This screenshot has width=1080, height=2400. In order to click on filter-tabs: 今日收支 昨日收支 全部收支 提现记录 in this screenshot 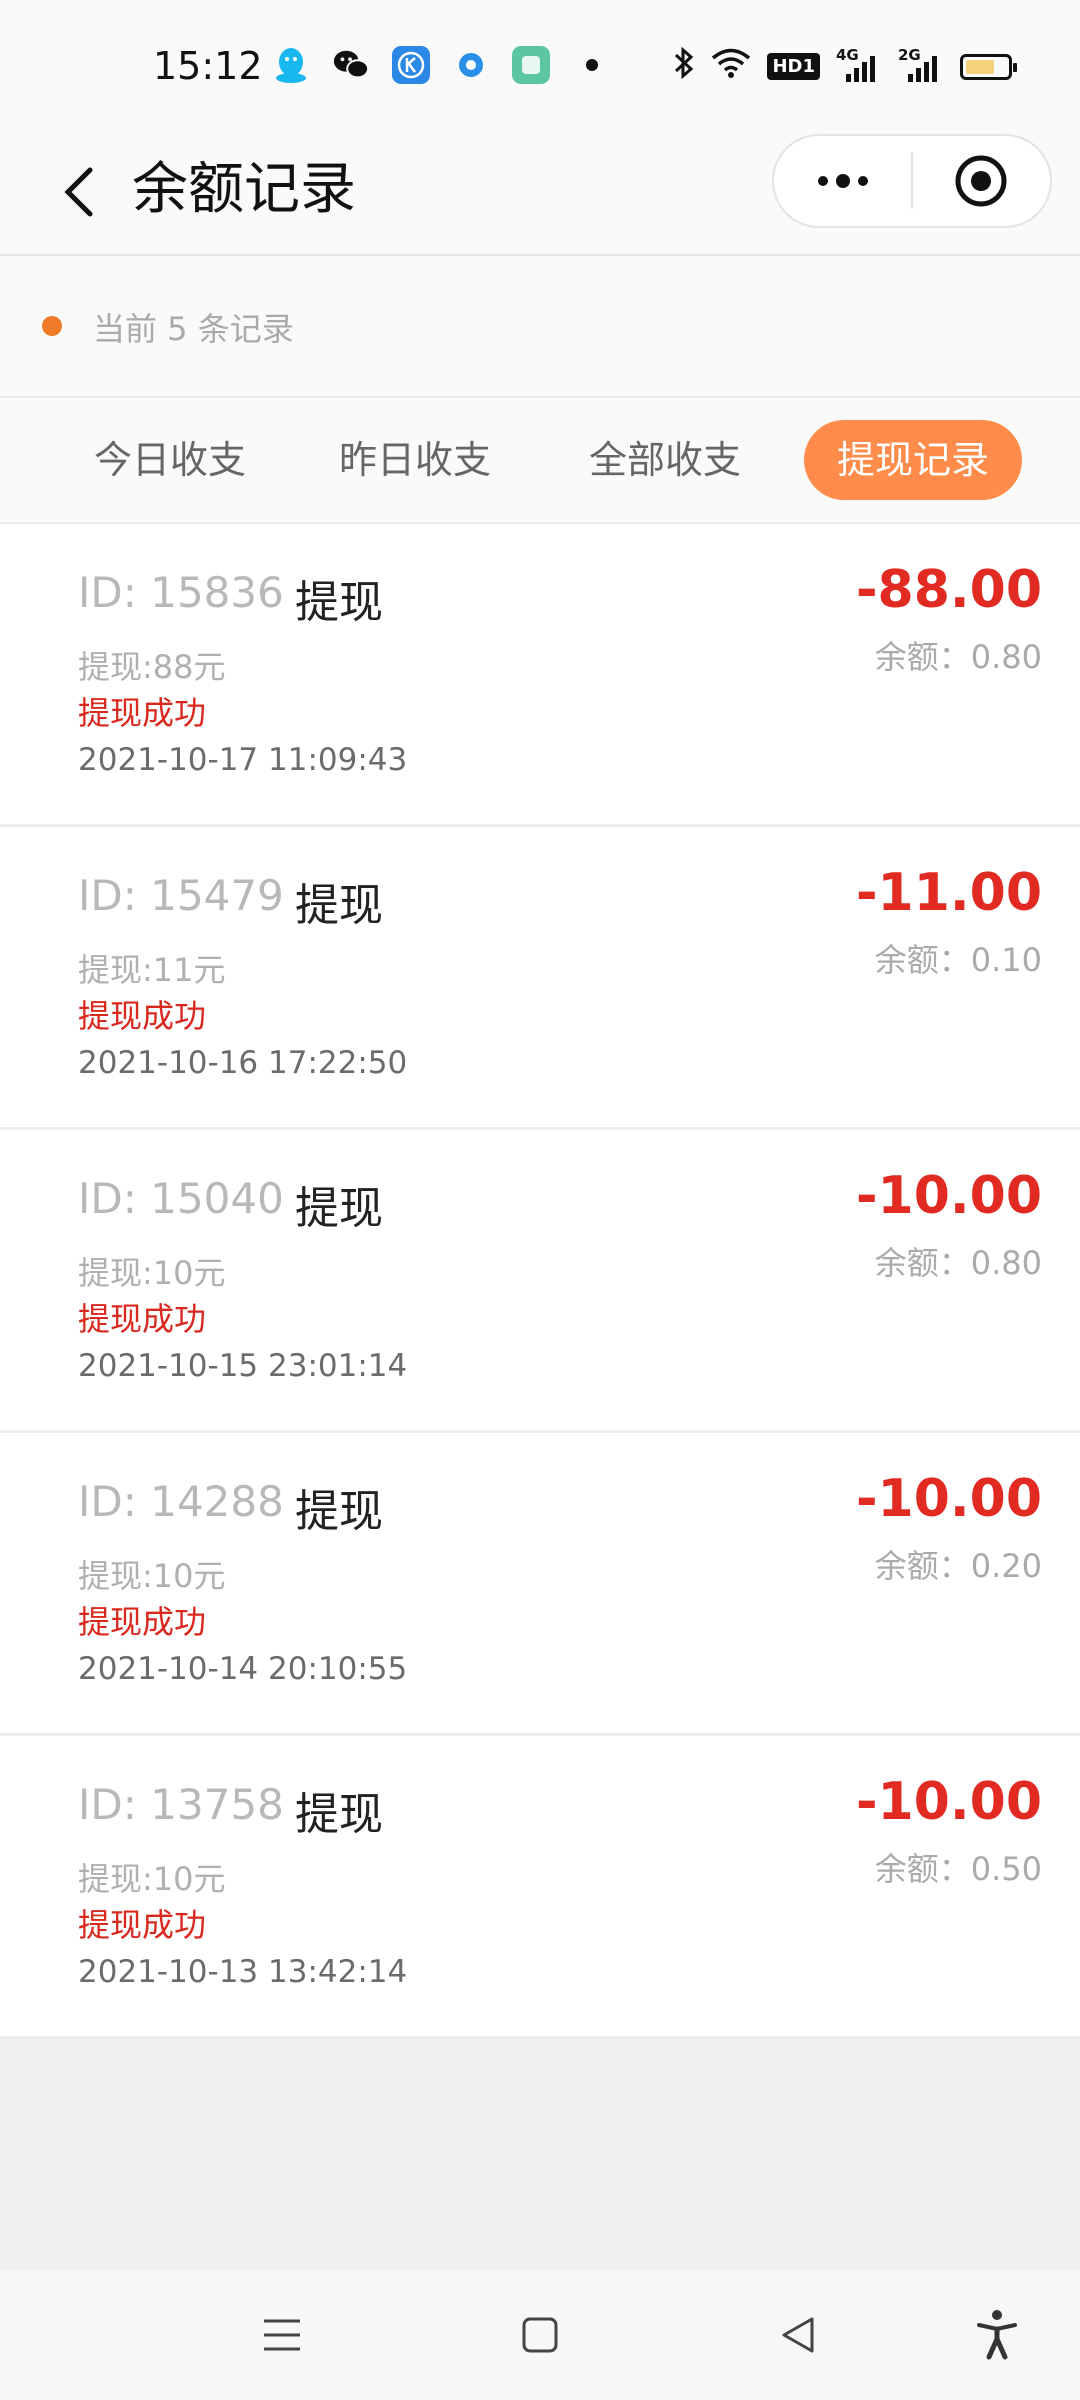, I will do `click(540, 461)`.